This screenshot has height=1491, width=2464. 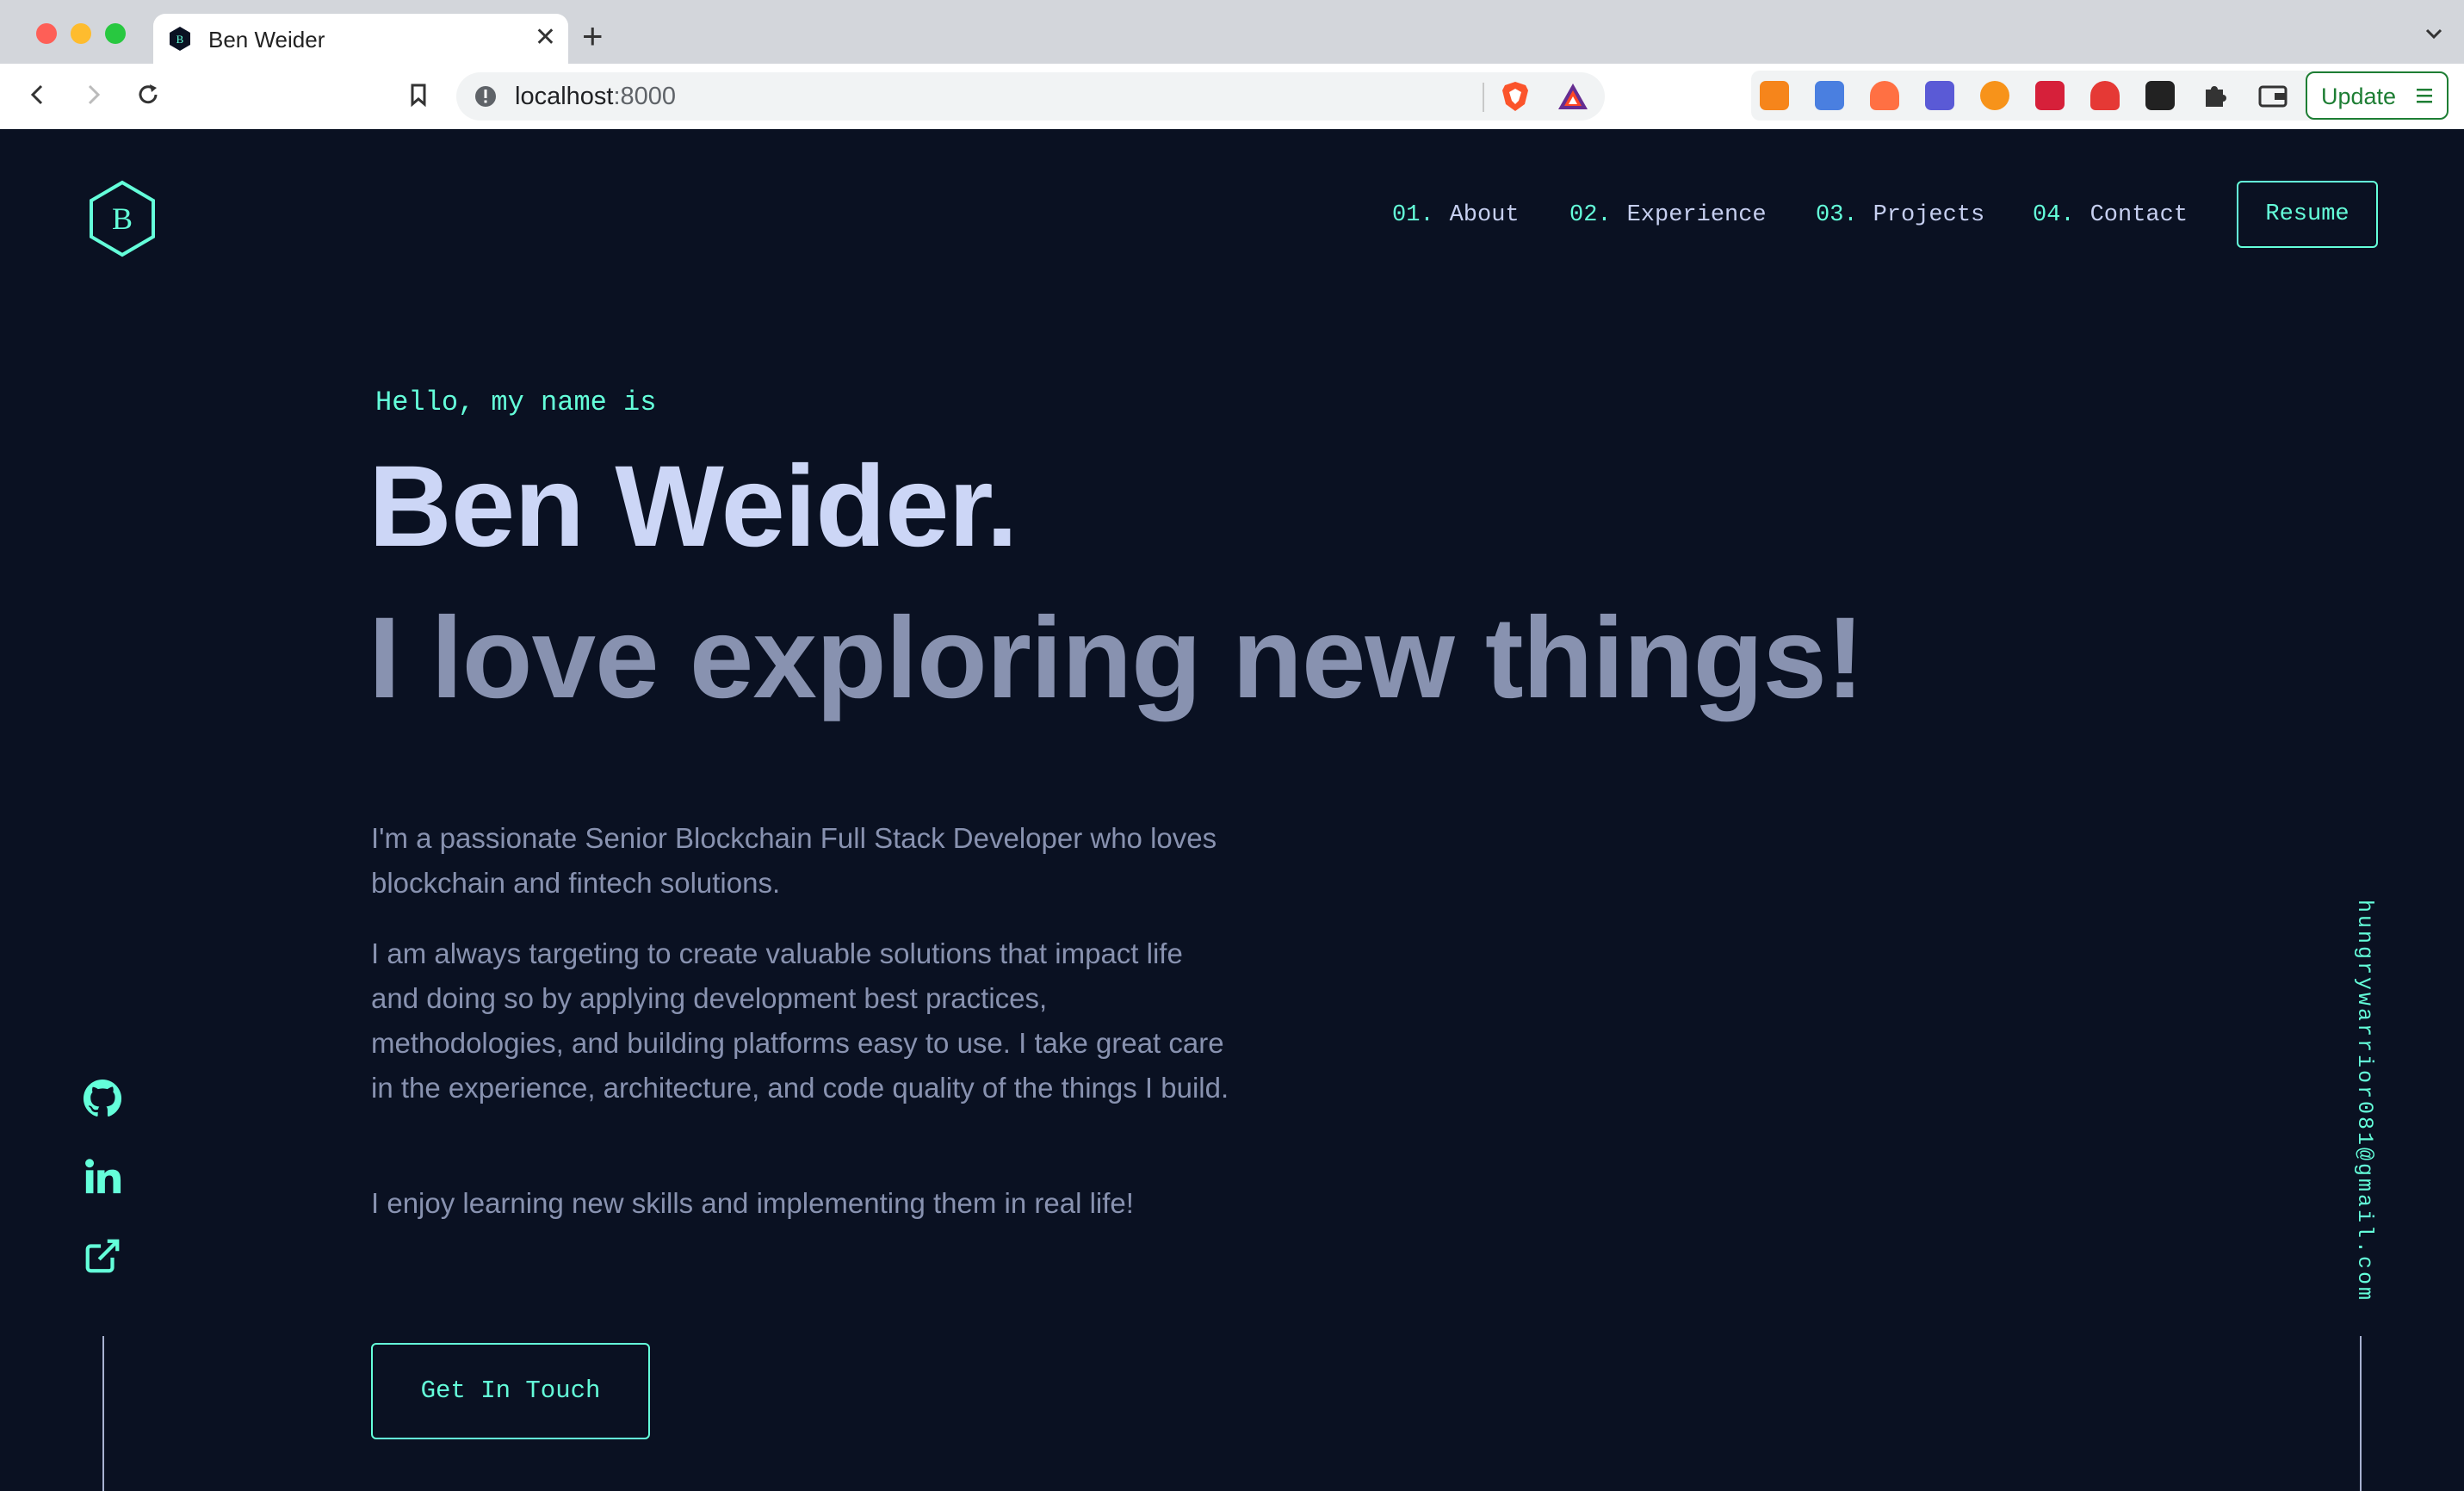 What do you see at coordinates (360, 39) in the screenshot?
I see `browser-tab: B Ben Weider ✕` at bounding box center [360, 39].